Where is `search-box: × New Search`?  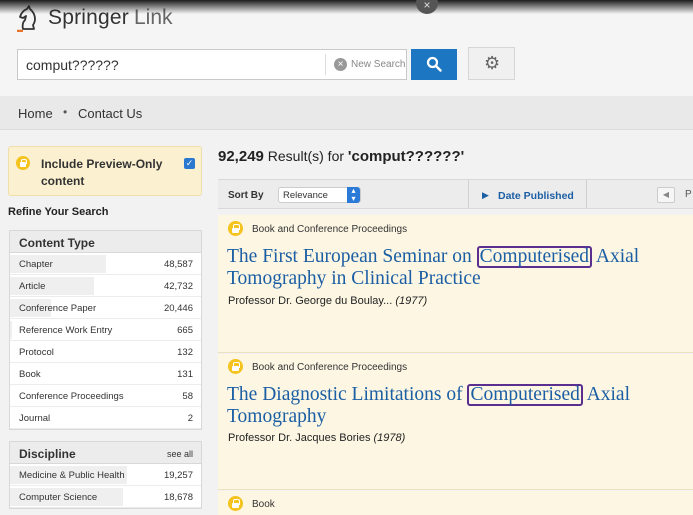 search-box: × New Search is located at coordinates (212, 64).